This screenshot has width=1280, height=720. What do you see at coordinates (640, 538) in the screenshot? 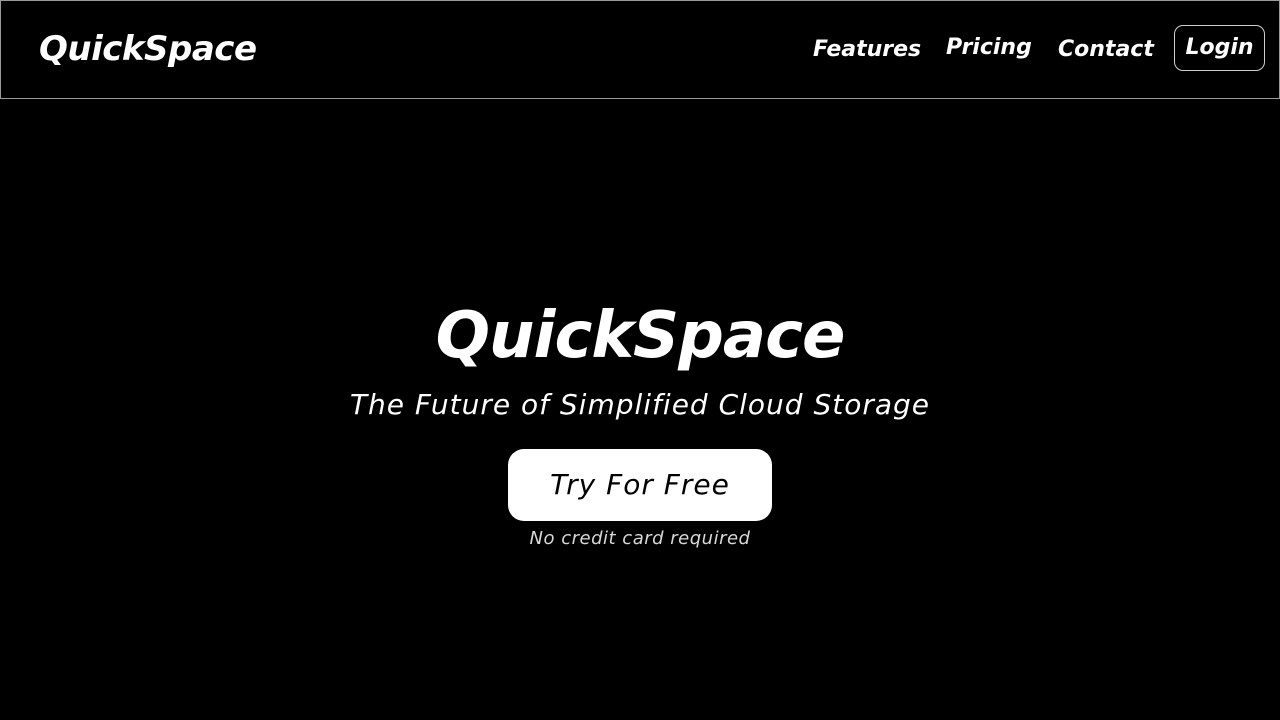
I see `cta-note: No credit card required` at bounding box center [640, 538].